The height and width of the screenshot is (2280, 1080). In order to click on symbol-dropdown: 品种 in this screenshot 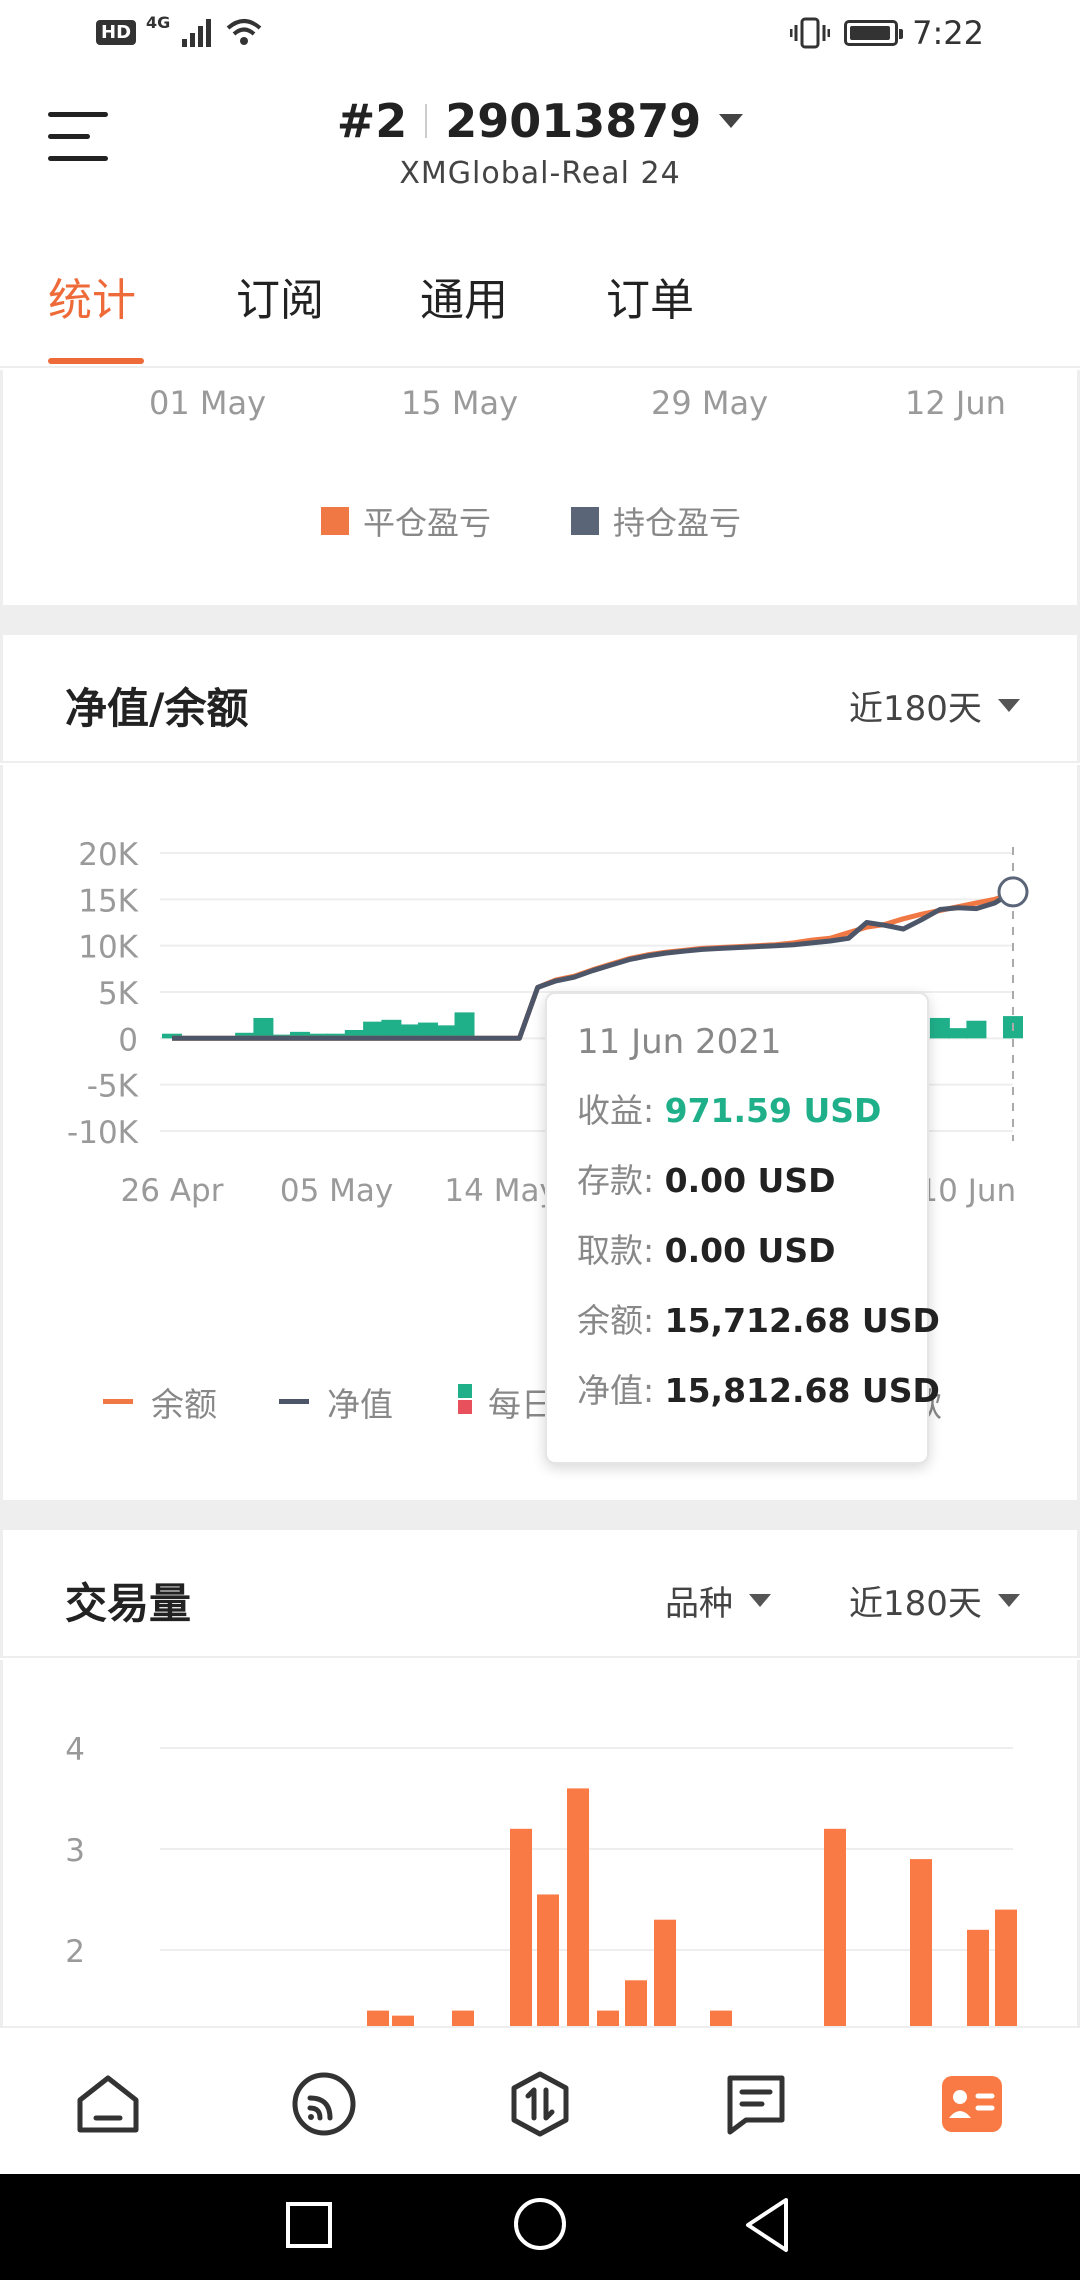, I will do `click(718, 1600)`.